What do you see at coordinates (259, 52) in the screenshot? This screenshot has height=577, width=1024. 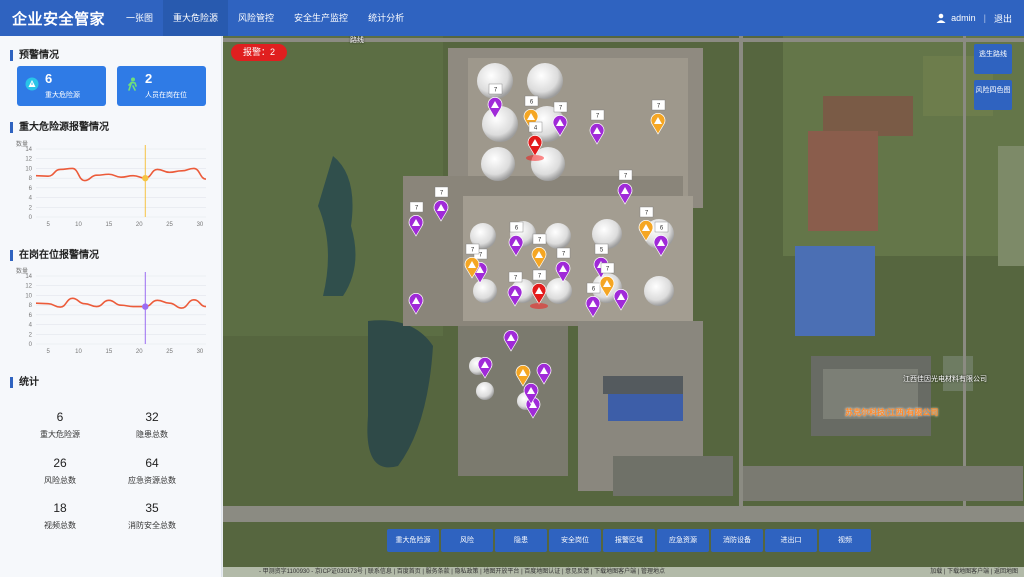 I see `alarm-count-badge: 报警：2` at bounding box center [259, 52].